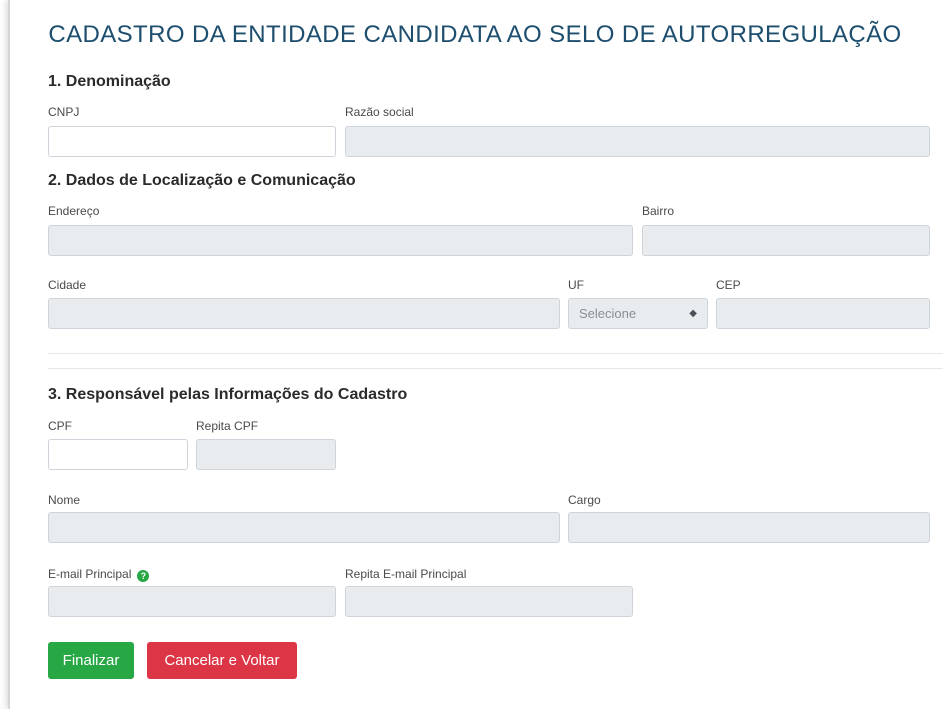 The width and height of the screenshot is (945, 709). Describe the element at coordinates (304, 313) in the screenshot. I see `cidade-field` at that location.